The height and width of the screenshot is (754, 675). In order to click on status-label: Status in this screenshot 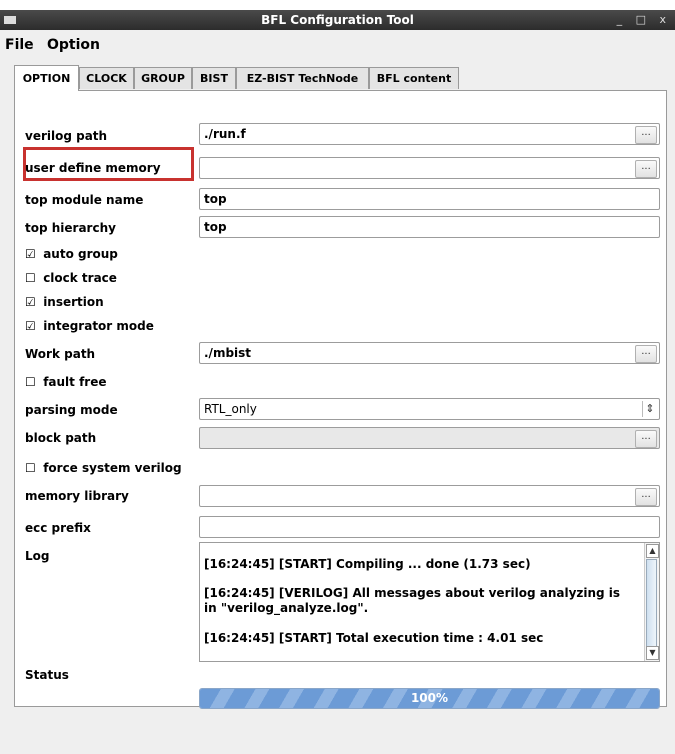, I will do `click(47, 675)`.